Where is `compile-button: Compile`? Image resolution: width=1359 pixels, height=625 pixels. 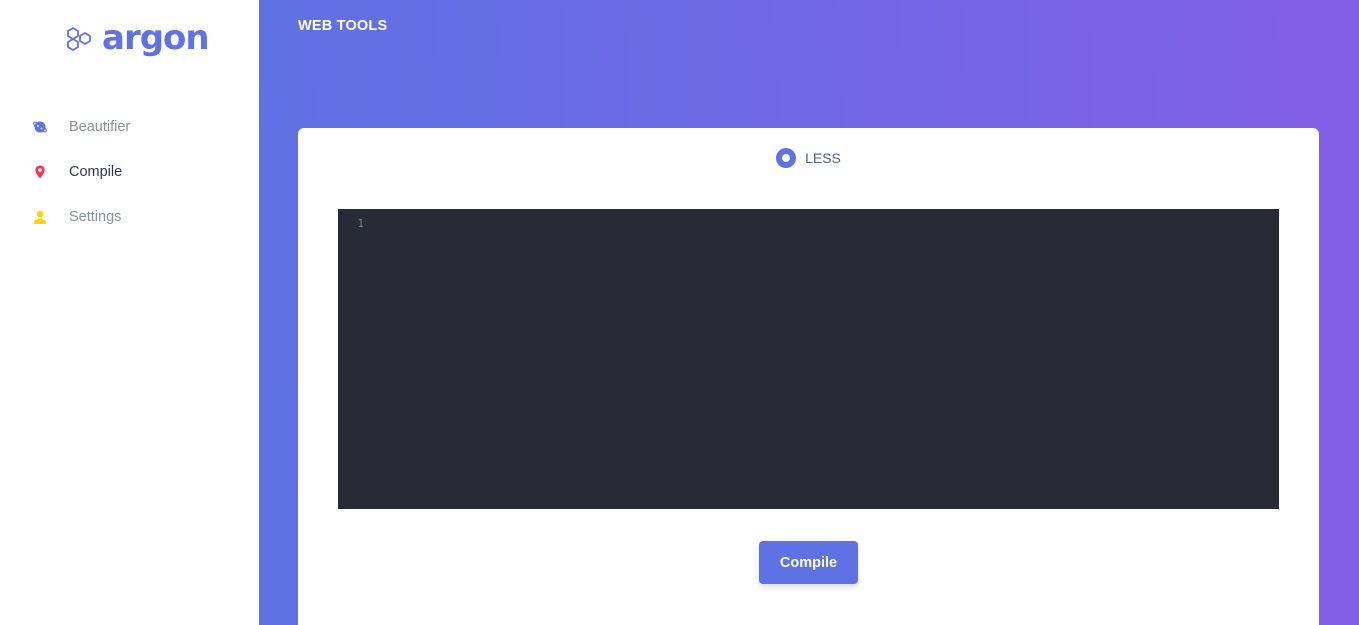 compile-button: Compile is located at coordinates (808, 562).